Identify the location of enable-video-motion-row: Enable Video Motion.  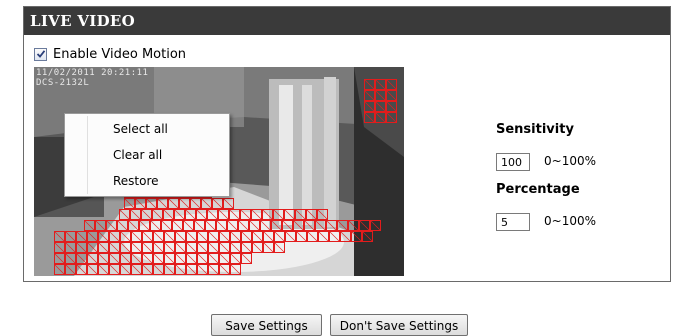
(110, 54).